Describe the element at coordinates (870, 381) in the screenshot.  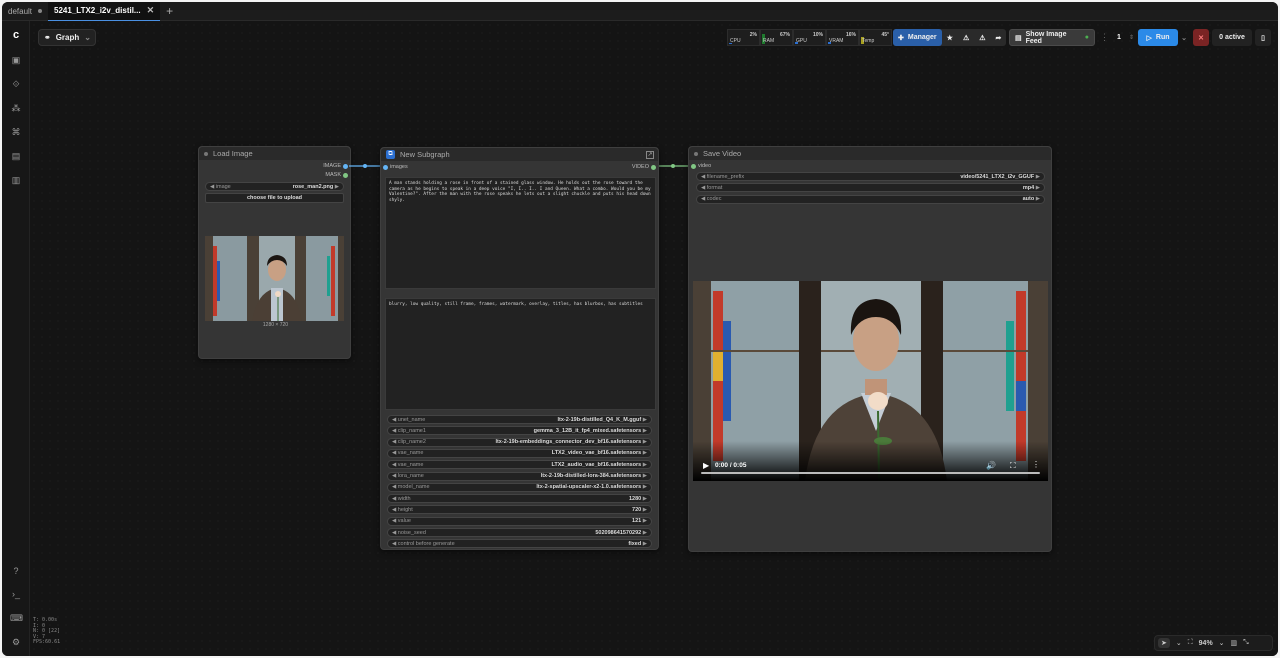
I see `video-player: ▶ 0:00 / 0:05 🔊 ⛶ ⋮` at that location.